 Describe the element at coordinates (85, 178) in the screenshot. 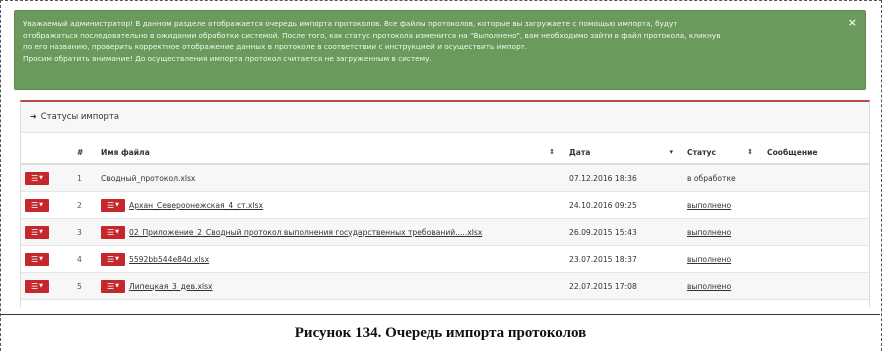

I see `row-num: 1` at that location.